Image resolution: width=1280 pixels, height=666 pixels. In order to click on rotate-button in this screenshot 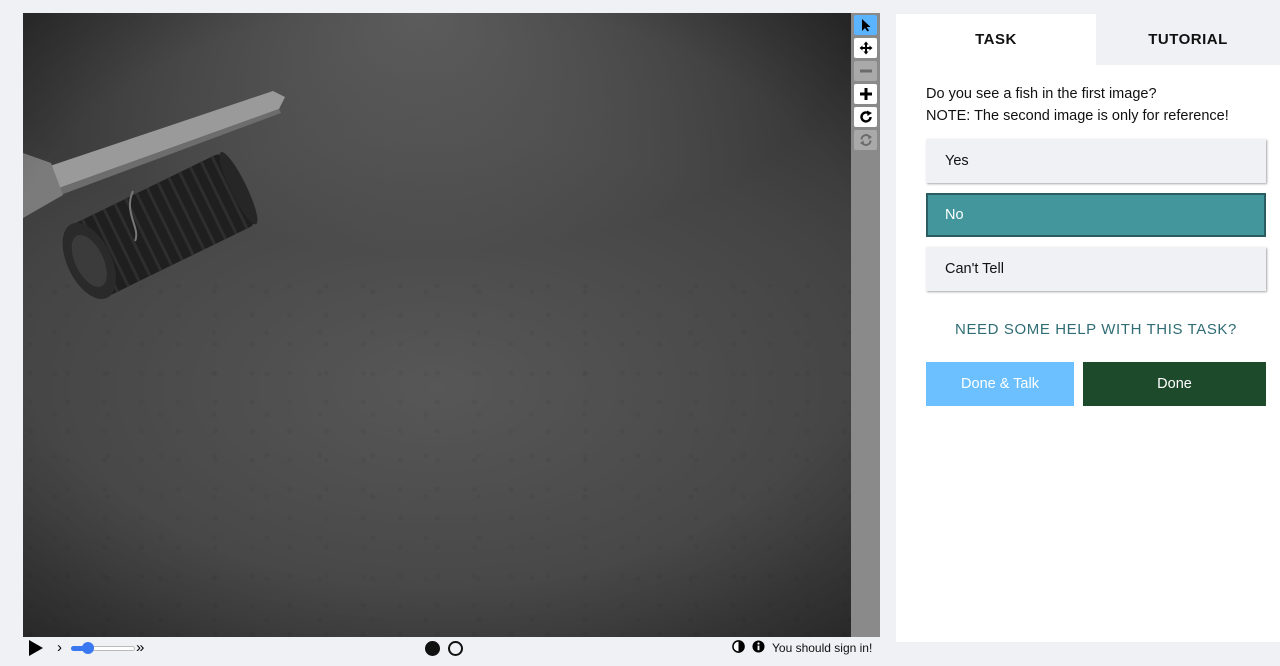, I will do `click(865, 117)`.